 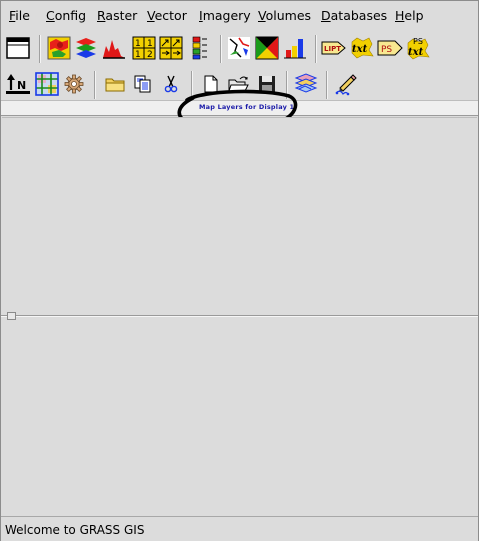 I want to click on menu-imagery: Imagery, so click(x=225, y=16).